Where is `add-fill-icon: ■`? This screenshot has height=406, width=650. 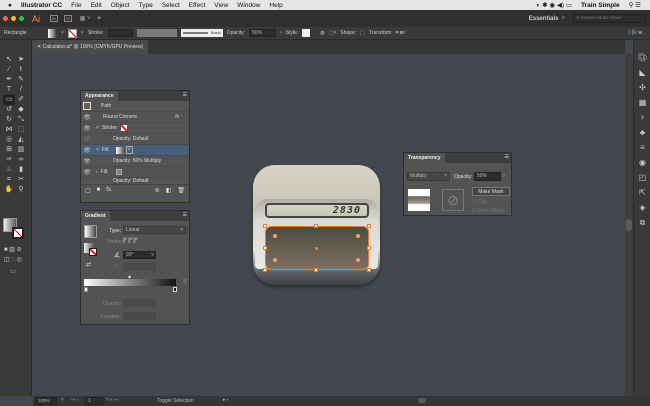 add-fill-icon: ■ is located at coordinates (99, 190).